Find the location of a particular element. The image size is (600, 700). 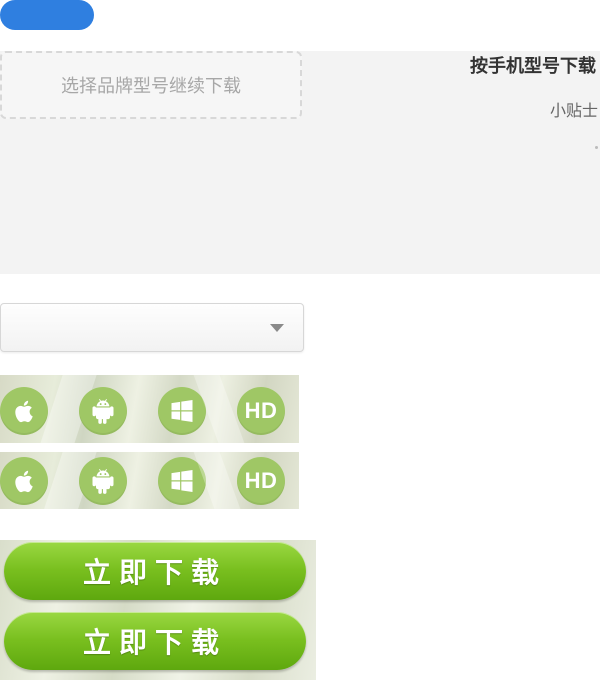

platform-icons-row-1: HD is located at coordinates (149, 409).